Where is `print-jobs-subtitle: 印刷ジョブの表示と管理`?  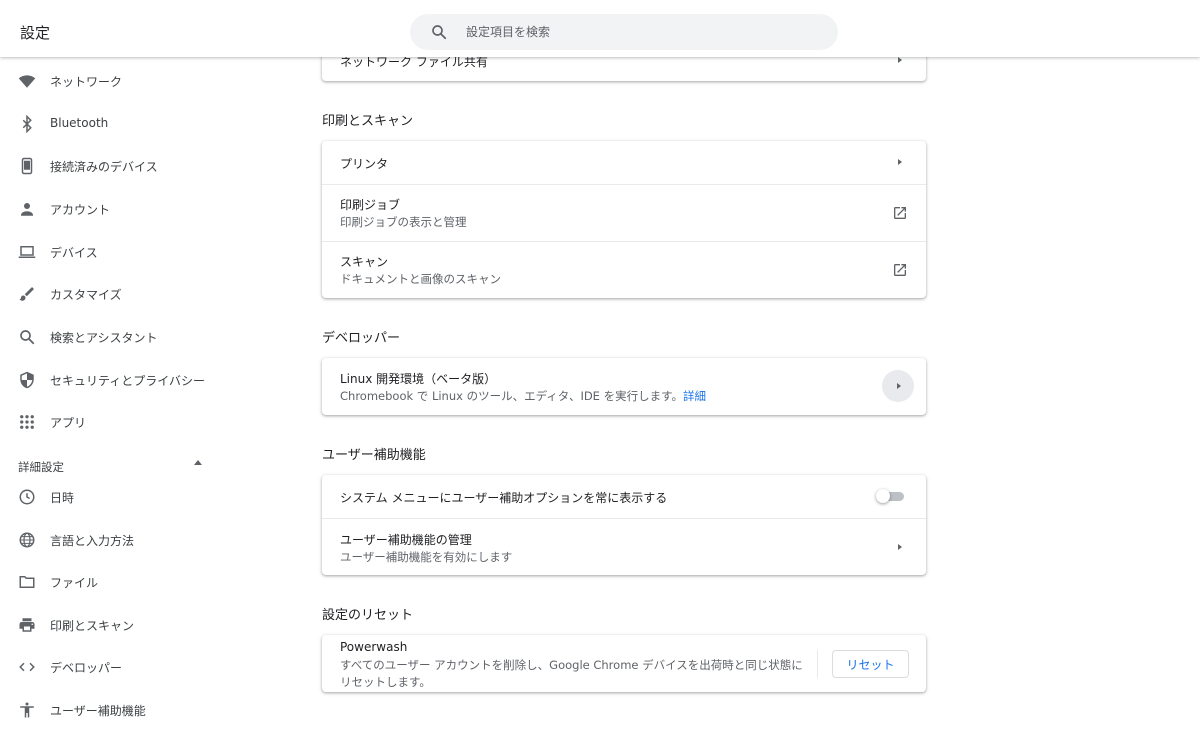
print-jobs-subtitle: 印刷ジョブの表示と管理 is located at coordinates (403, 222).